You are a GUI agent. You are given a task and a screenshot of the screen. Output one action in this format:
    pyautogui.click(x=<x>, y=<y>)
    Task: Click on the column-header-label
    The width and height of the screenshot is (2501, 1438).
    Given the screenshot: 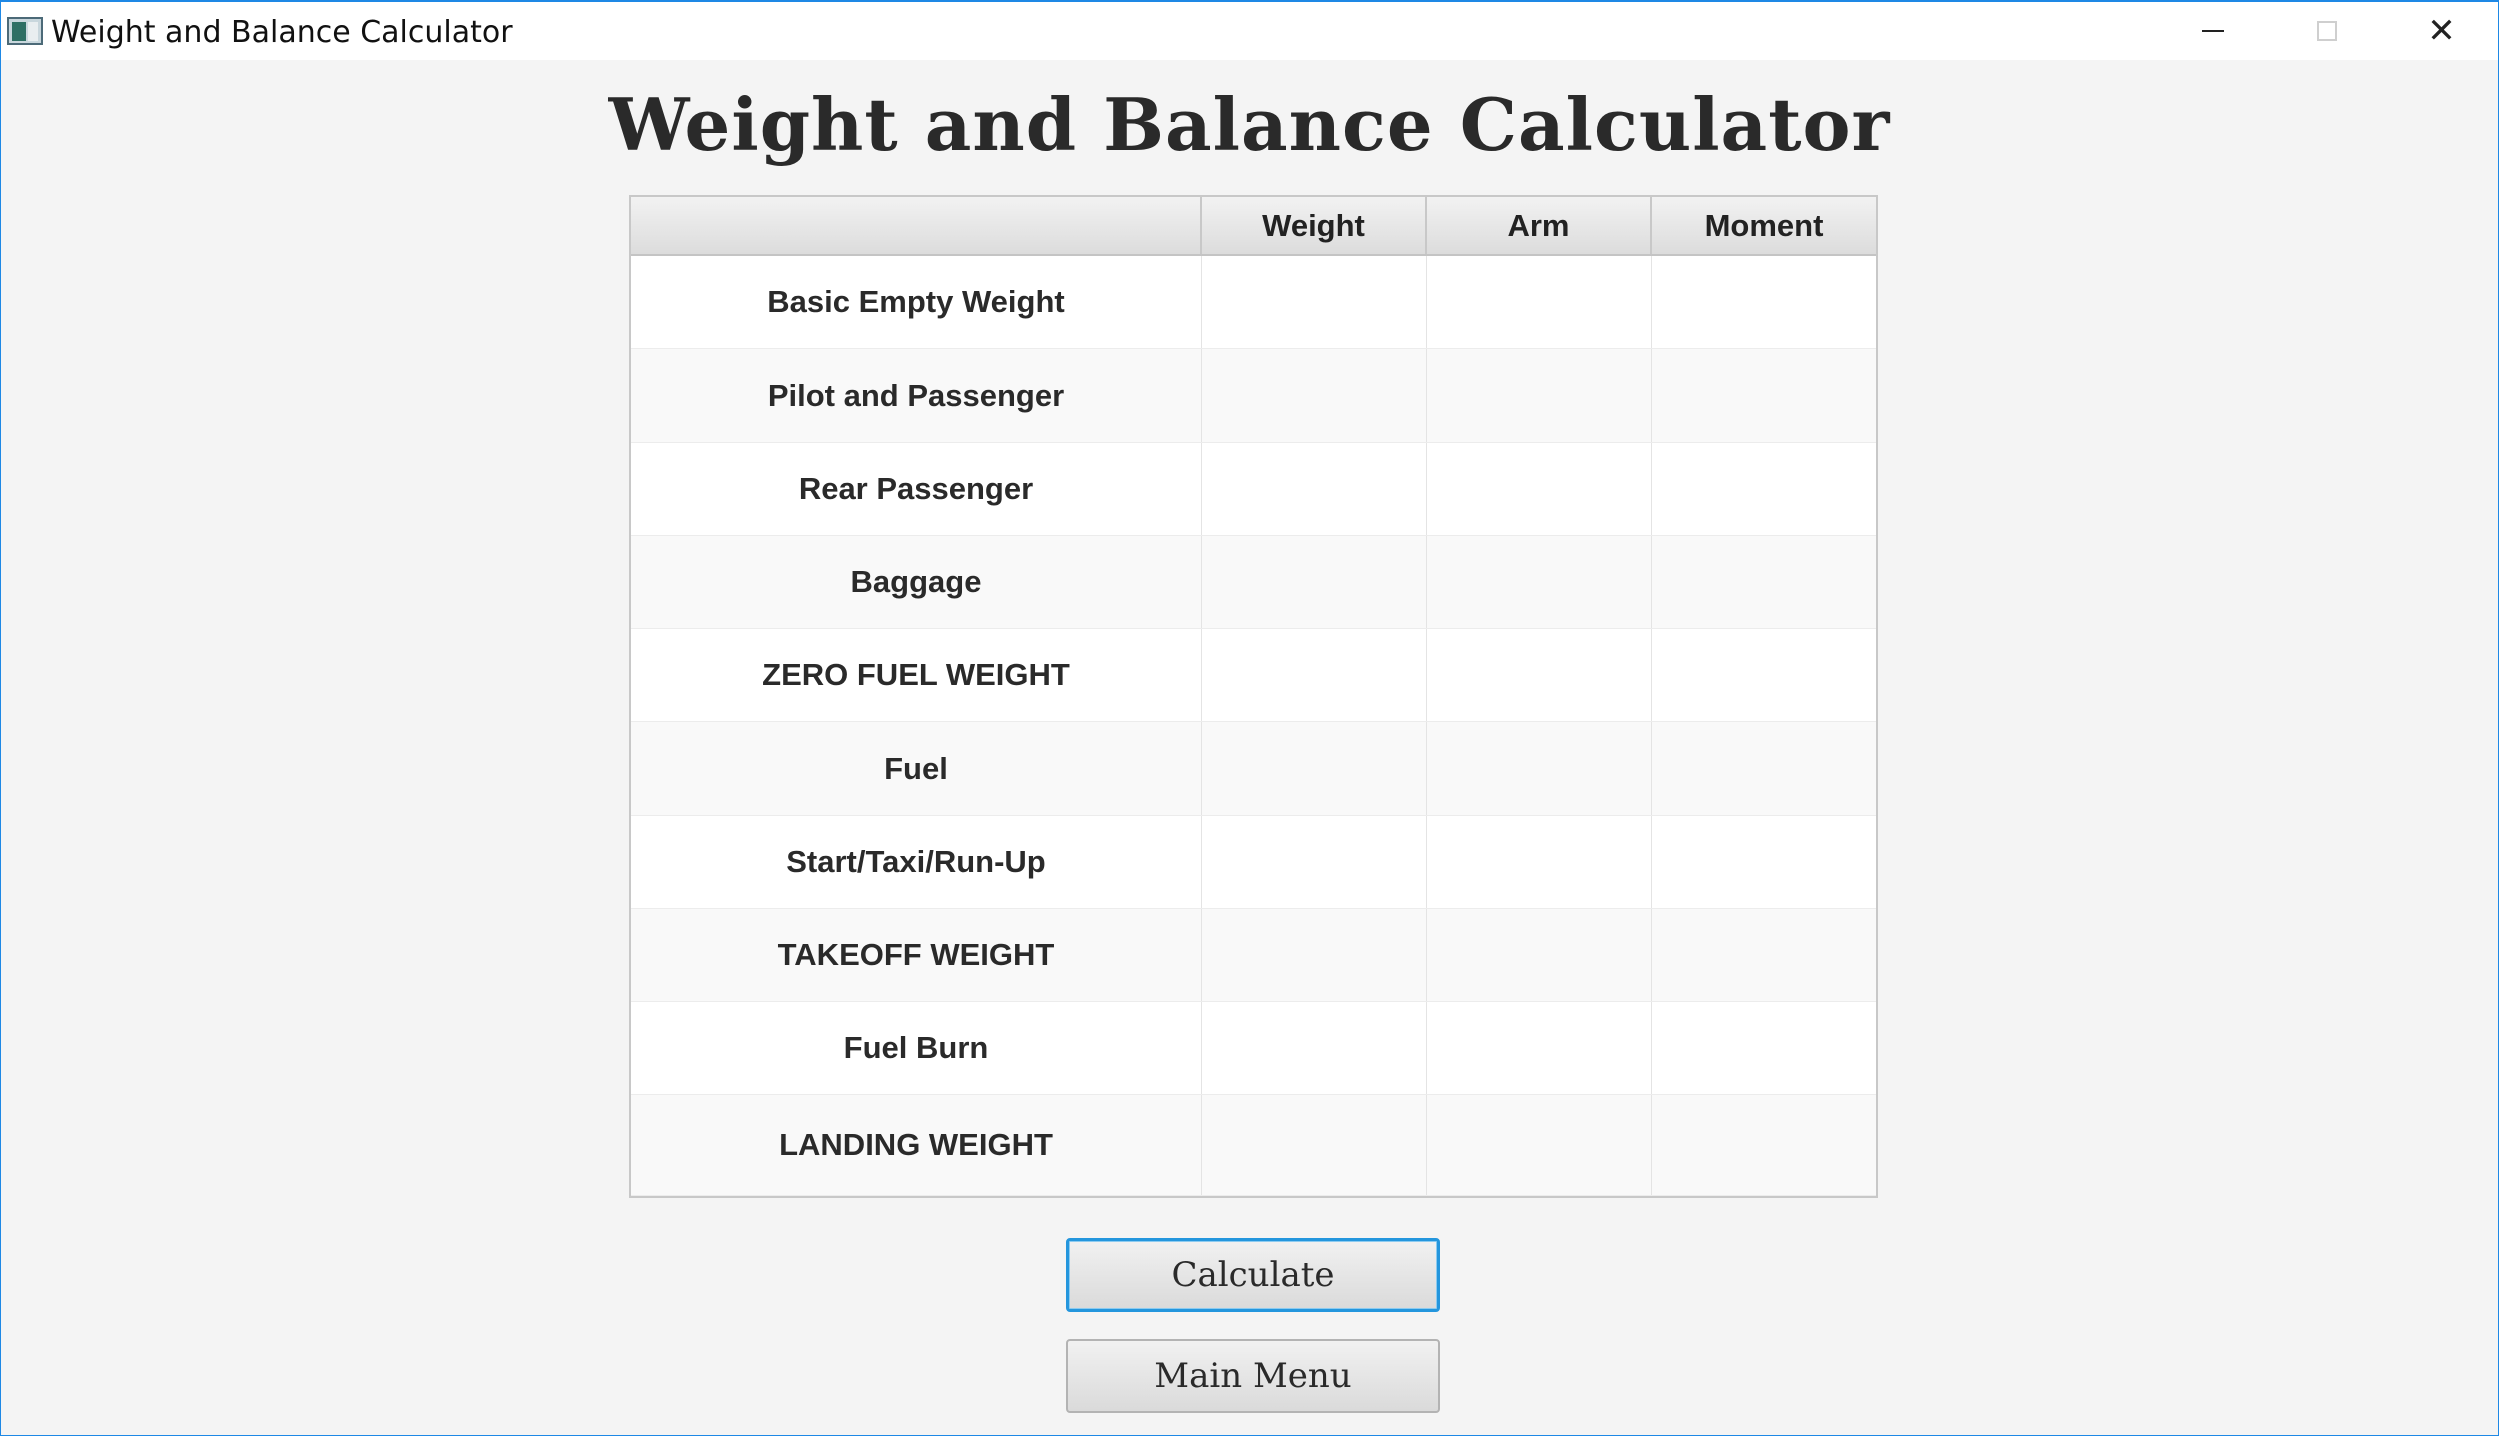 What is the action you would take?
    pyautogui.click(x=916, y=225)
    